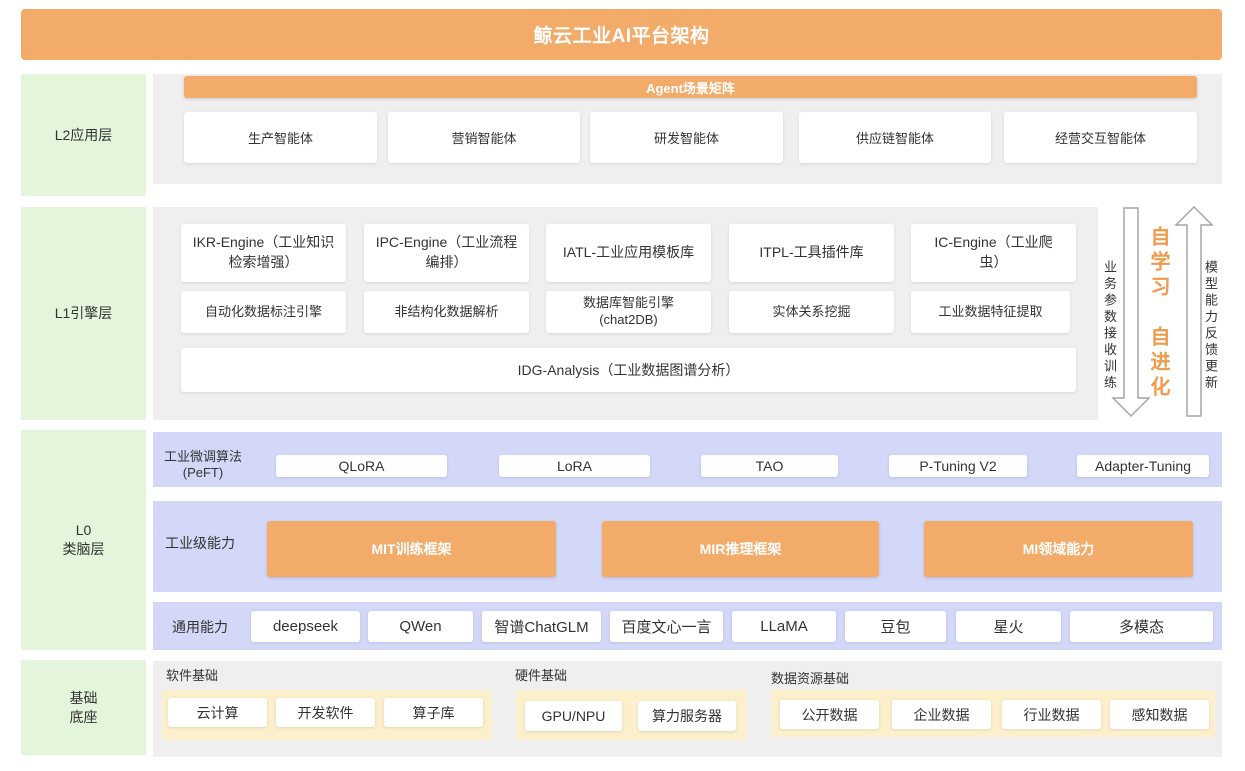 Image resolution: width=1245 pixels, height=771 pixels. I want to click on model-feedback-label: 模型能力反馈更新, so click(1210, 326).